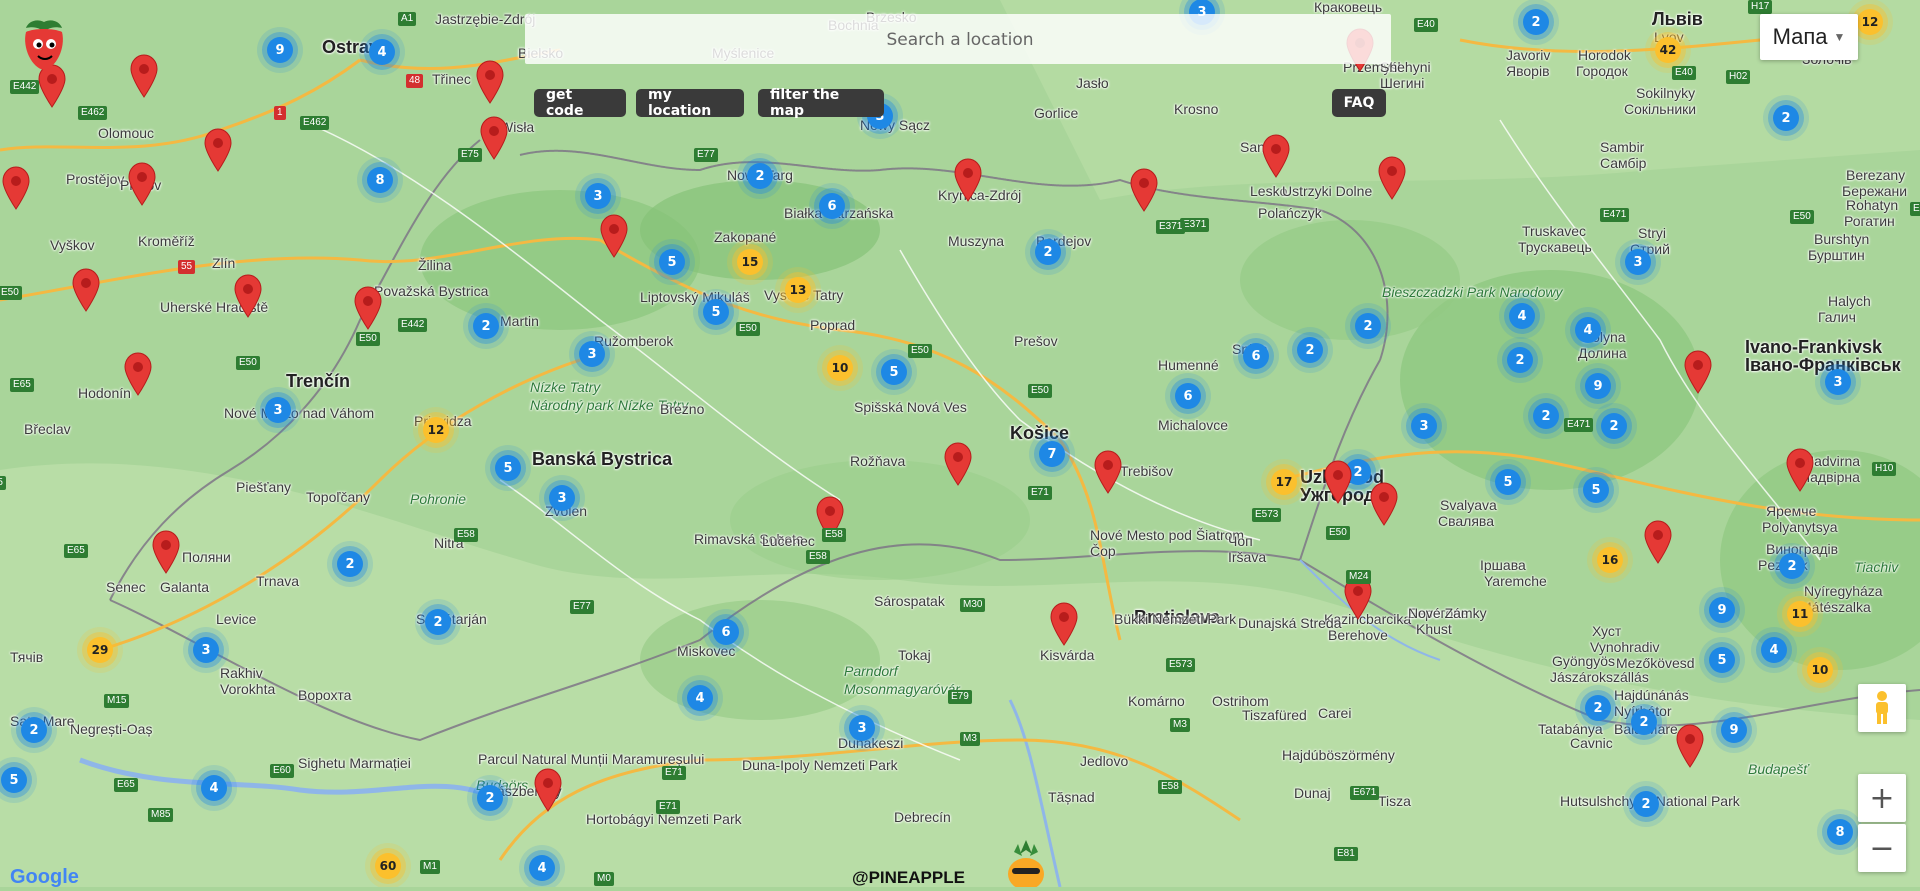  Describe the element at coordinates (1882, 848) in the screenshot. I see `zoom-out-button: −` at that location.